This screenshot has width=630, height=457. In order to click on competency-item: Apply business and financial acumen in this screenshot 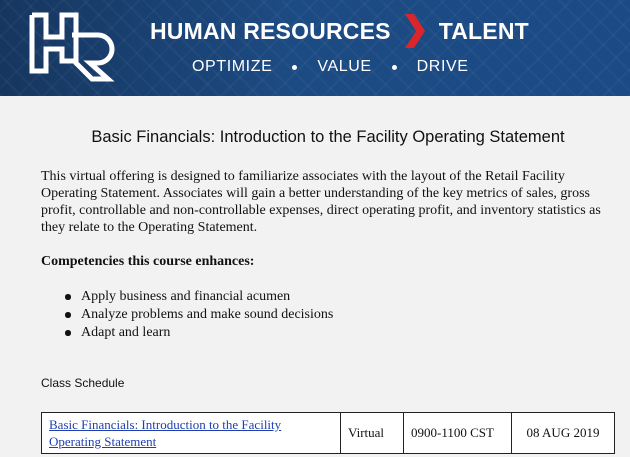, I will do `click(301, 297)`.